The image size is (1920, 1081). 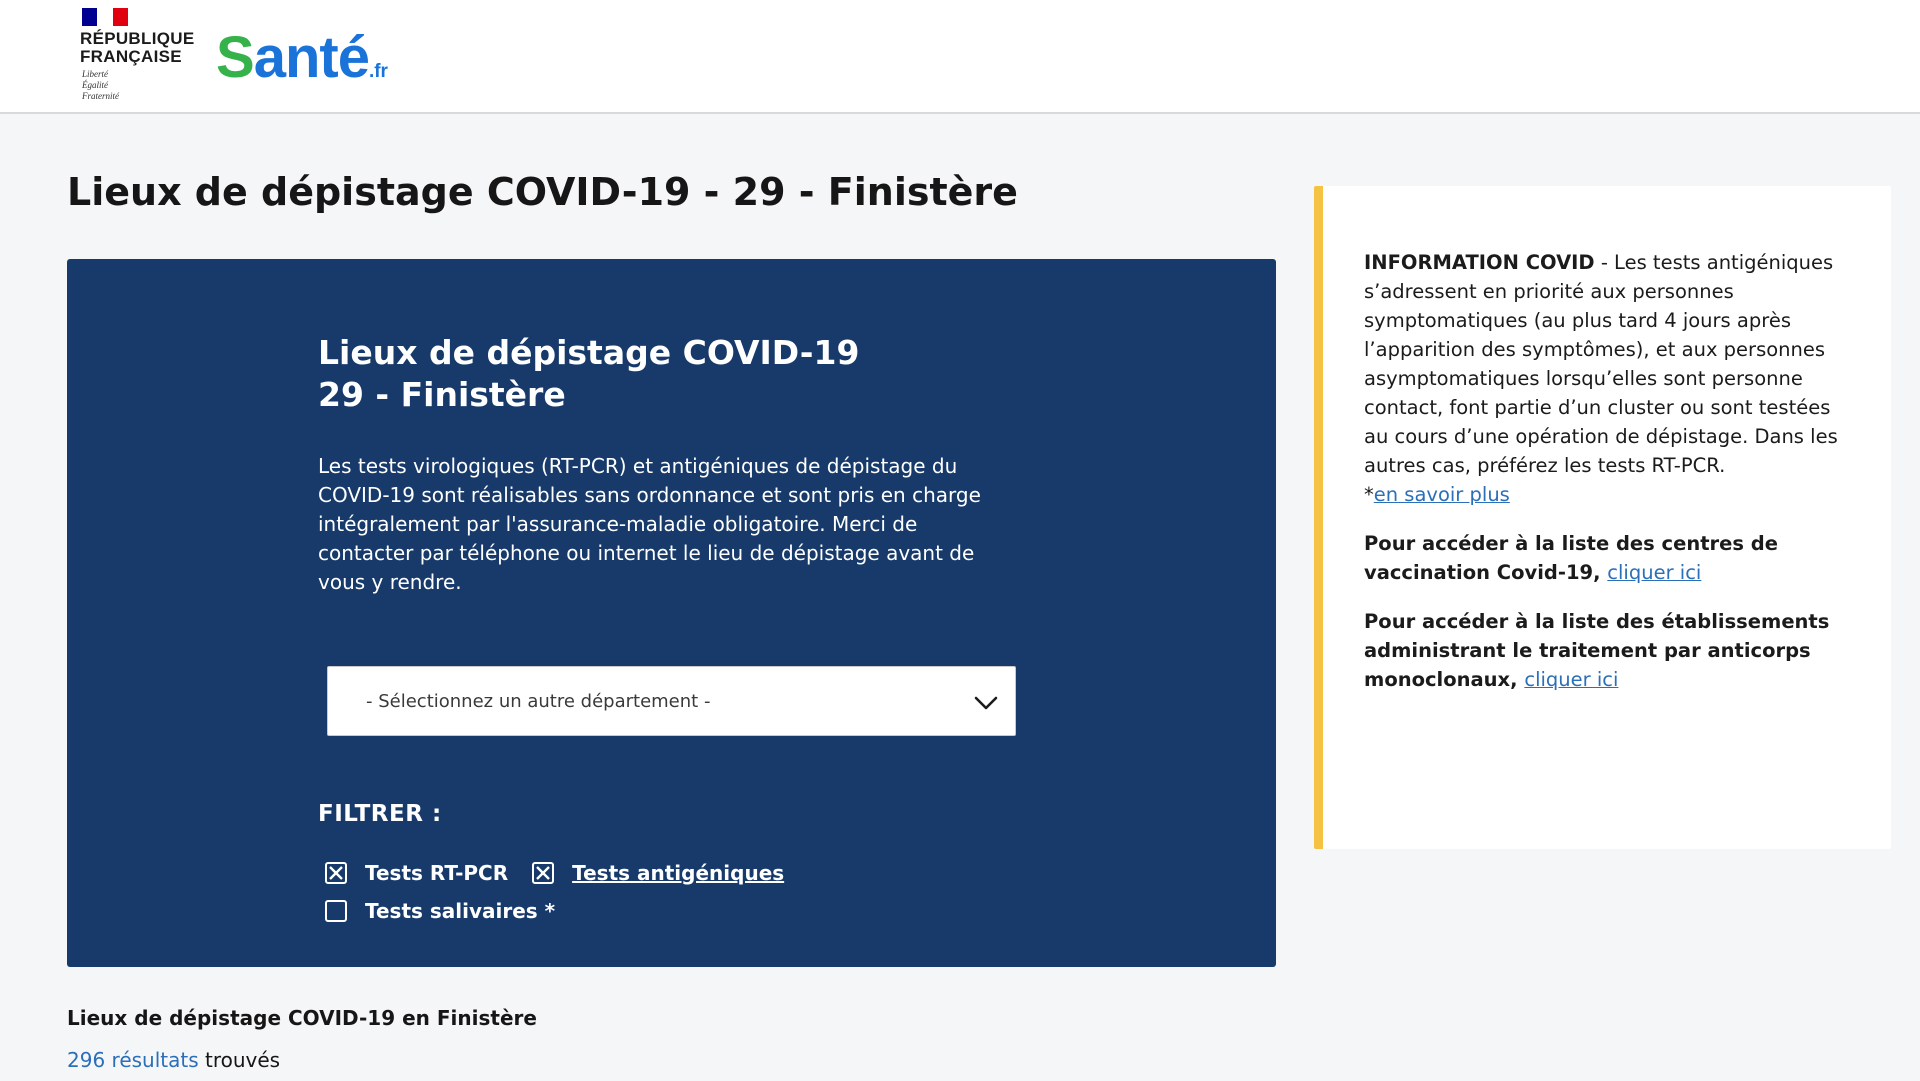 What do you see at coordinates (100, 96) in the screenshot?
I see `motto-fraternite: Fraternité` at bounding box center [100, 96].